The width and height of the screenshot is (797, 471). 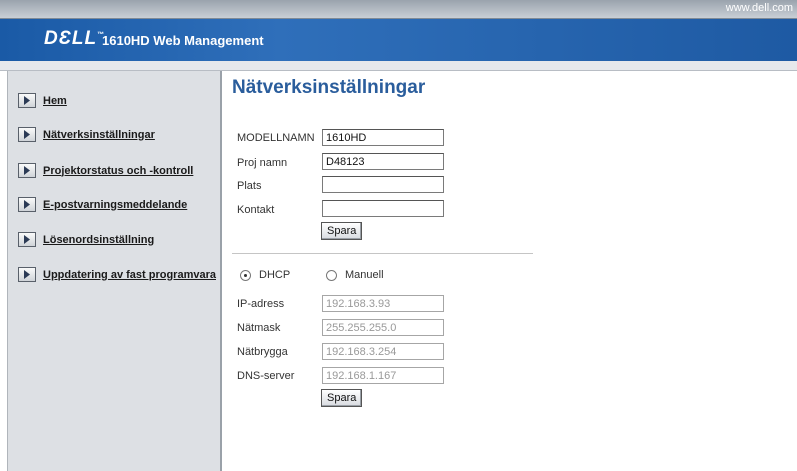 What do you see at coordinates (383, 351) in the screenshot?
I see `gateway-field` at bounding box center [383, 351].